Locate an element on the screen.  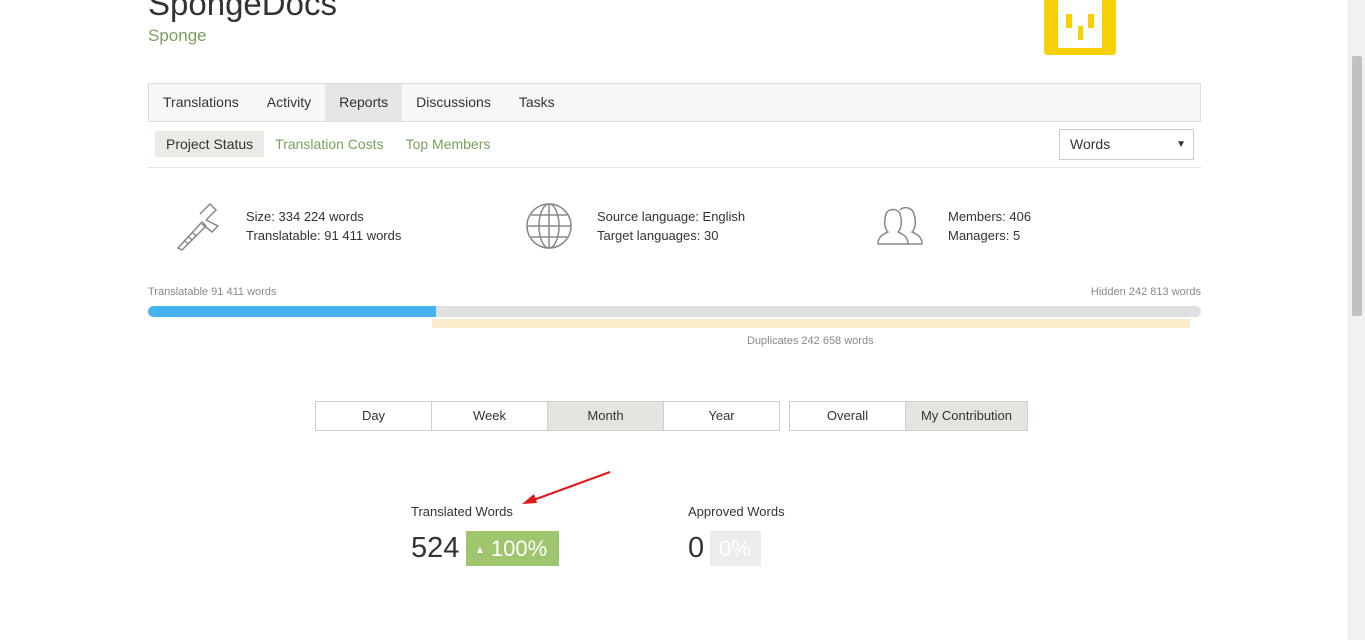
caliper-icon is located at coordinates (198, 226).